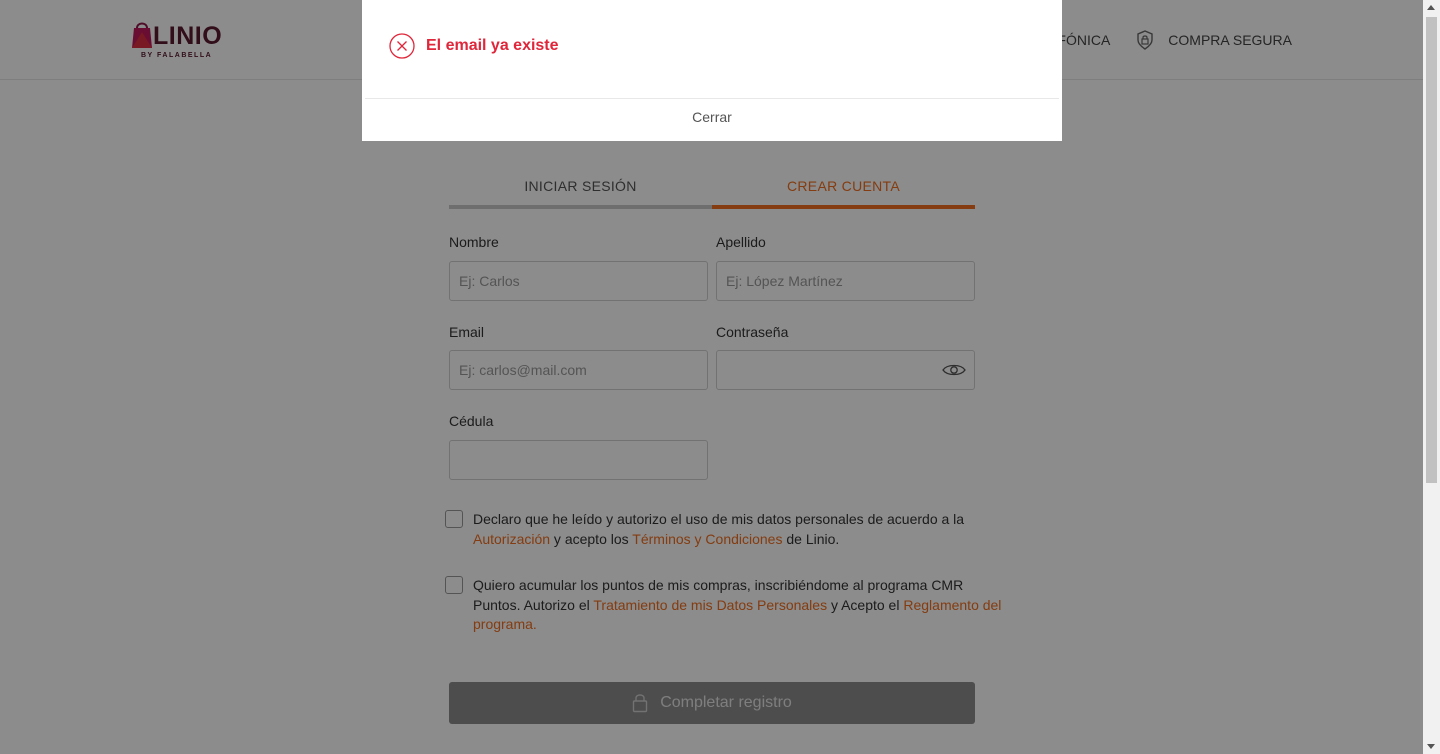 The width and height of the screenshot is (1440, 754). Describe the element at coordinates (1431, 7) in the screenshot. I see `scroll-up-arrow-icon` at that location.